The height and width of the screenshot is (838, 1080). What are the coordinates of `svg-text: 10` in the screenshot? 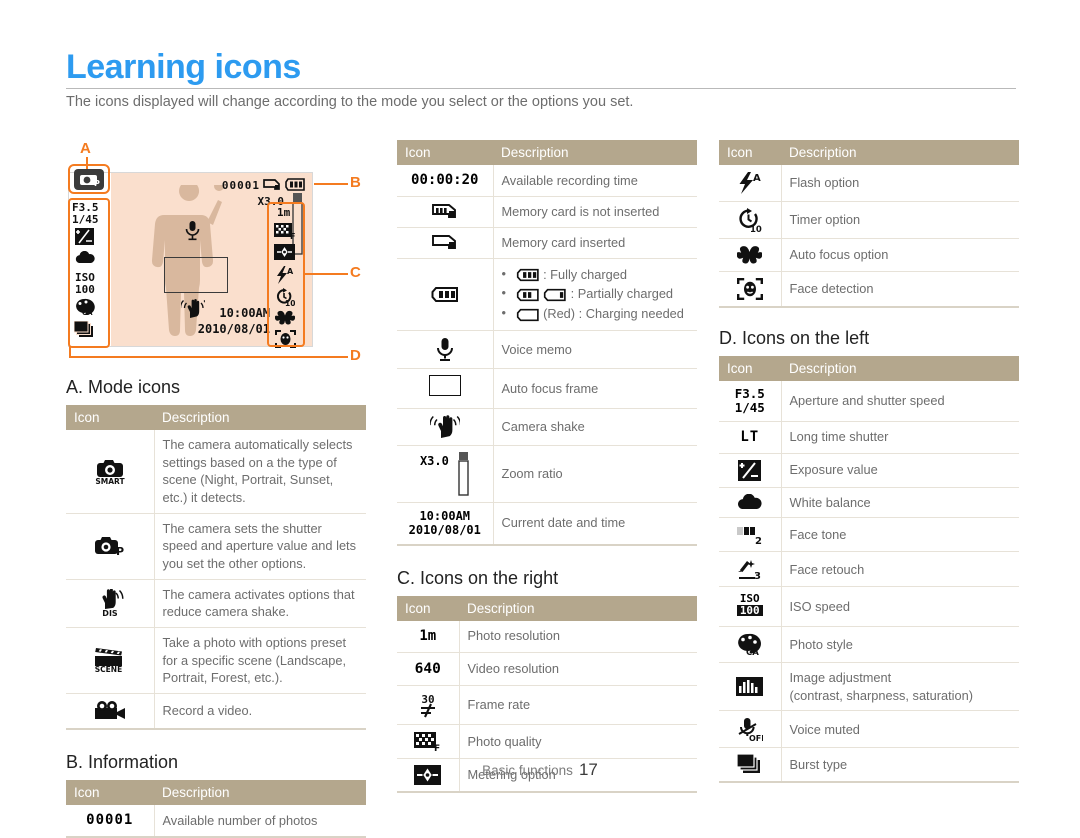 It's located at (756, 228).